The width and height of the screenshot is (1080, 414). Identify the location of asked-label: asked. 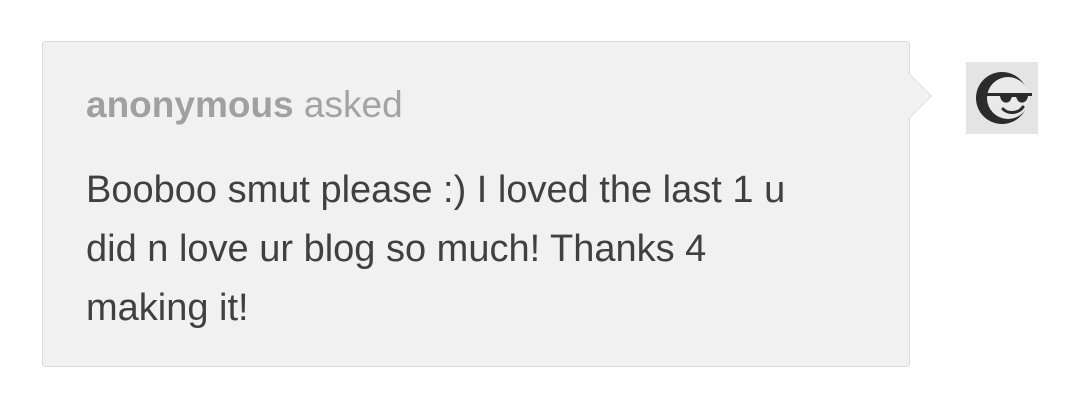
(353, 104).